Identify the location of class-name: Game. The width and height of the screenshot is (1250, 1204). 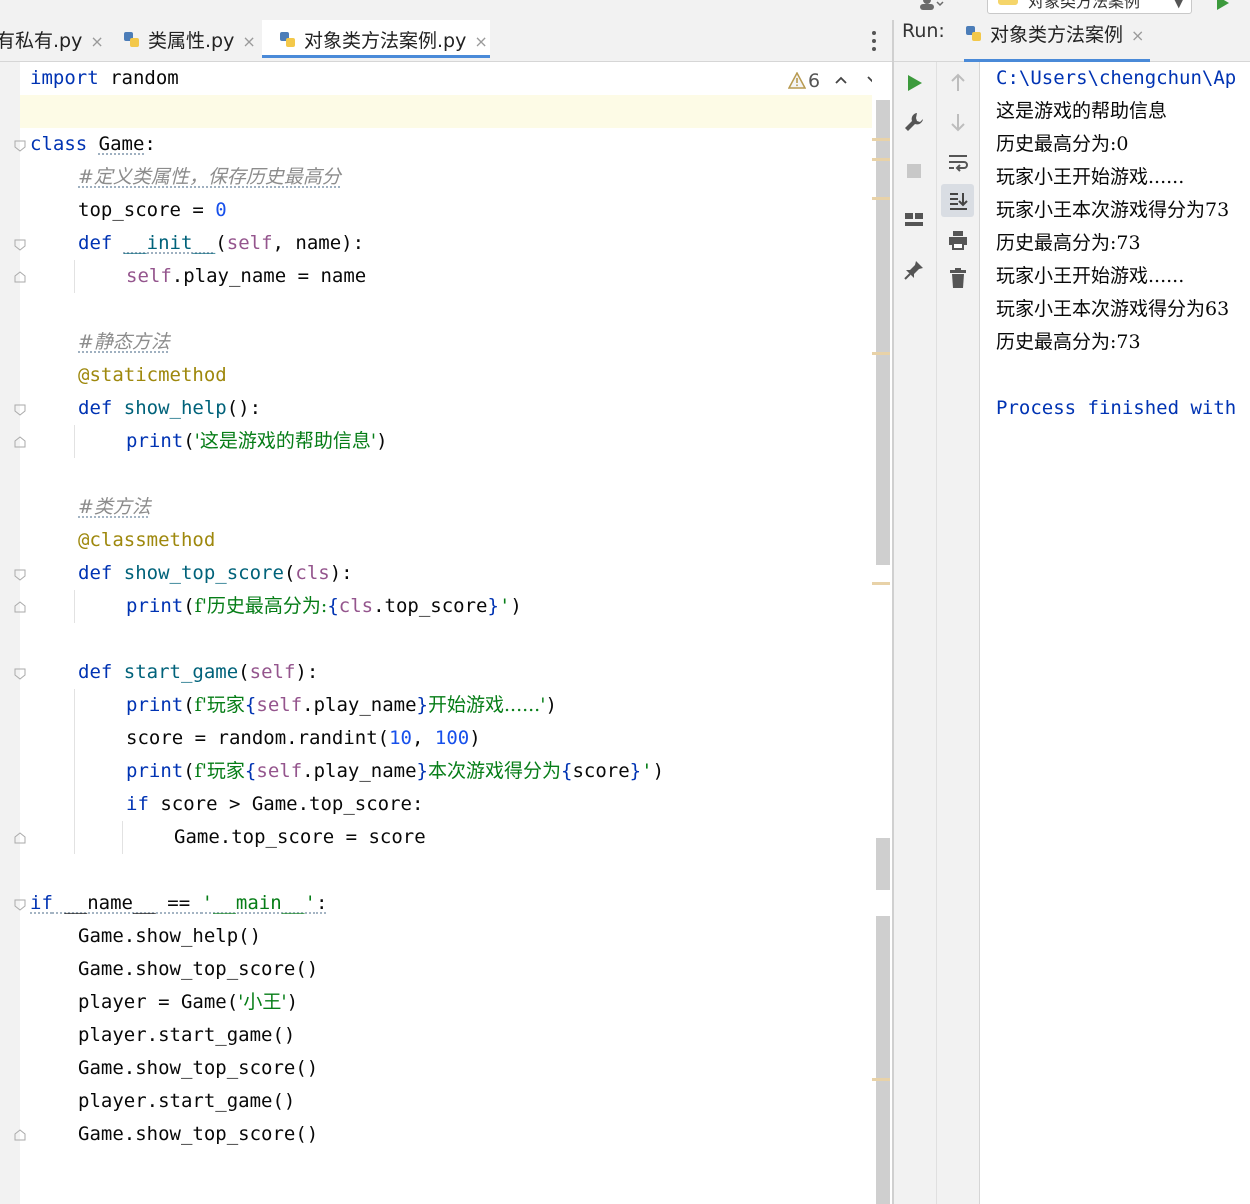
(121, 144).